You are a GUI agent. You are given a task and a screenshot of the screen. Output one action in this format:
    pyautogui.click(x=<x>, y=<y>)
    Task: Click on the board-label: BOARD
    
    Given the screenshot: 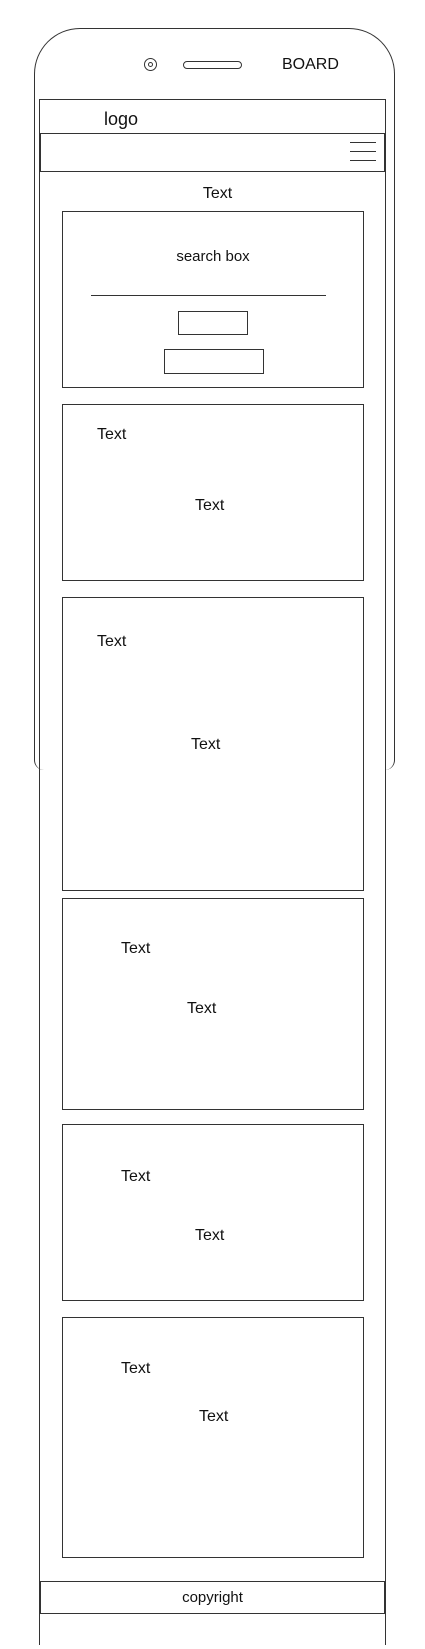 What is the action you would take?
    pyautogui.click(x=310, y=64)
    